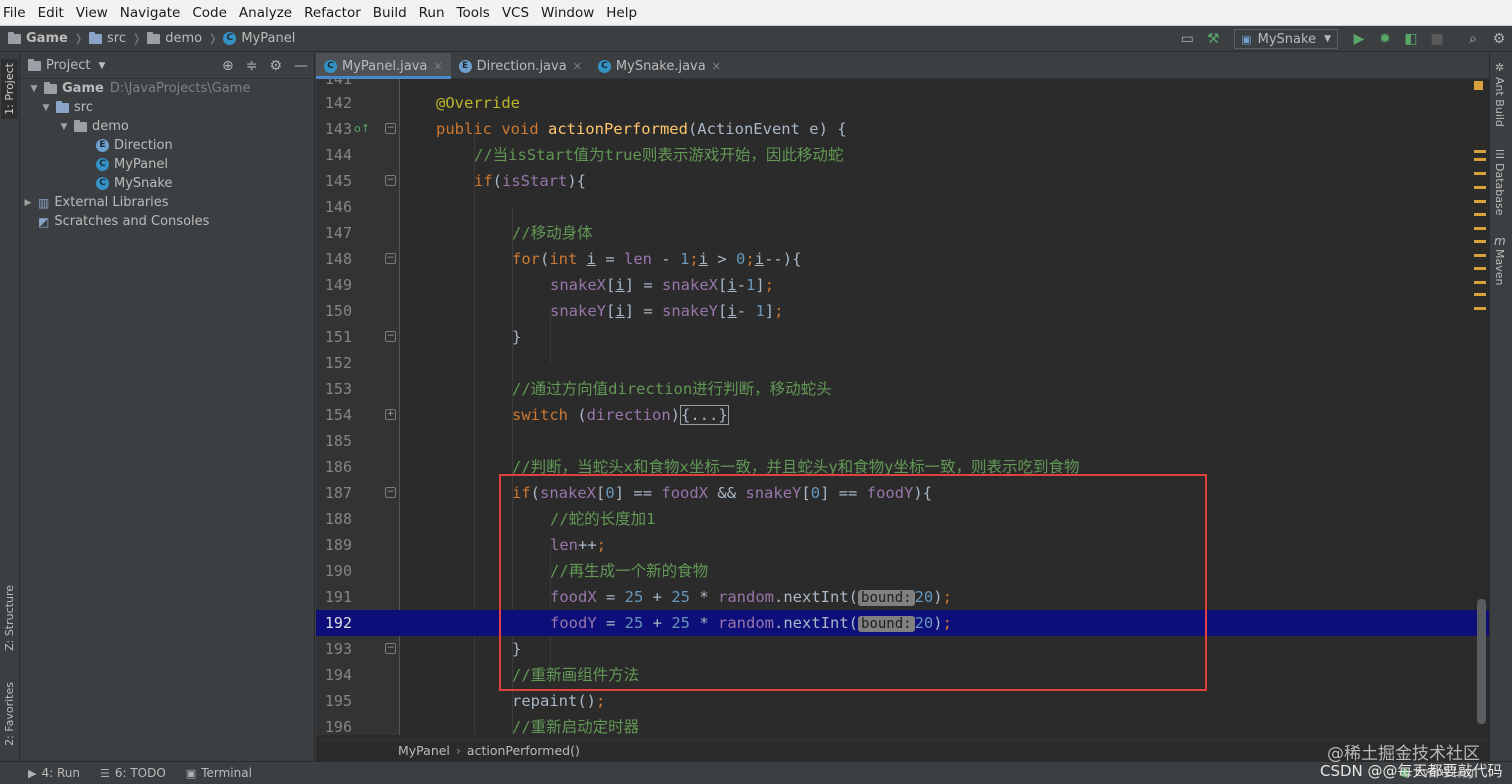 This screenshot has width=1512, height=784. I want to click on tab-direction: E Direction.java ✕, so click(520, 66).